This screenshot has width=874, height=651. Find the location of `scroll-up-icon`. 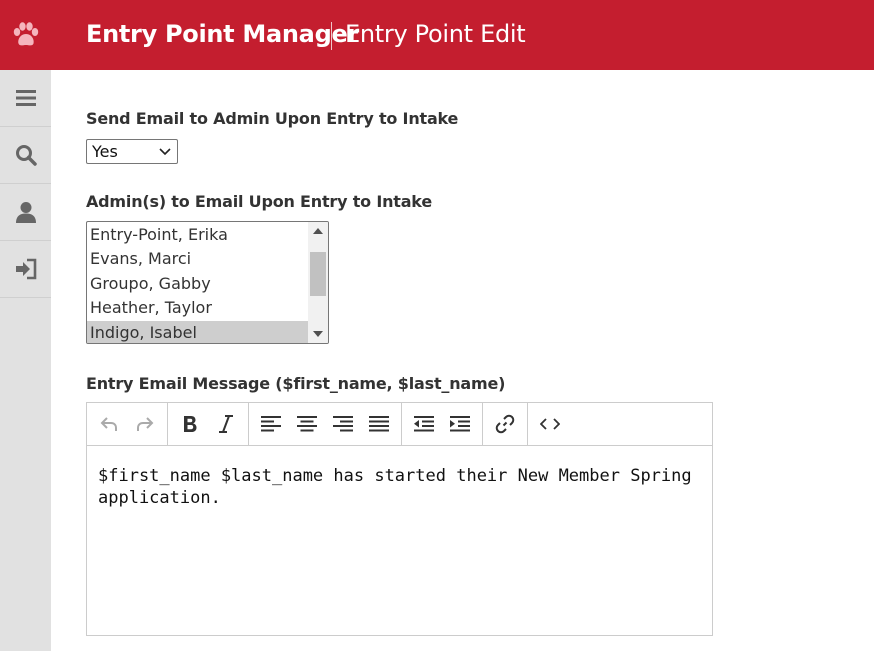

scroll-up-icon is located at coordinates (318, 231).